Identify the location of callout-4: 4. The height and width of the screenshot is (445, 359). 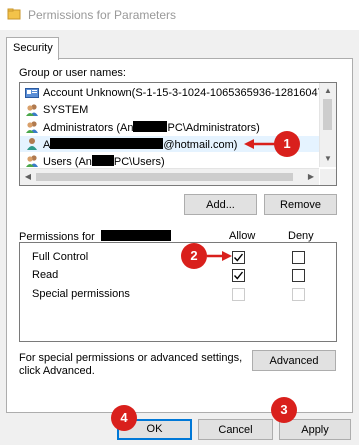
(124, 418).